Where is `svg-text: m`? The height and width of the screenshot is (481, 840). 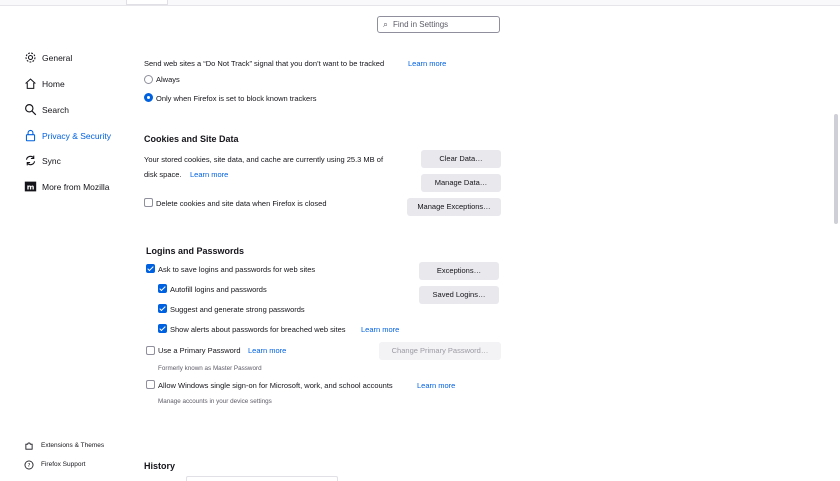
svg-text: m is located at coordinates (31, 186).